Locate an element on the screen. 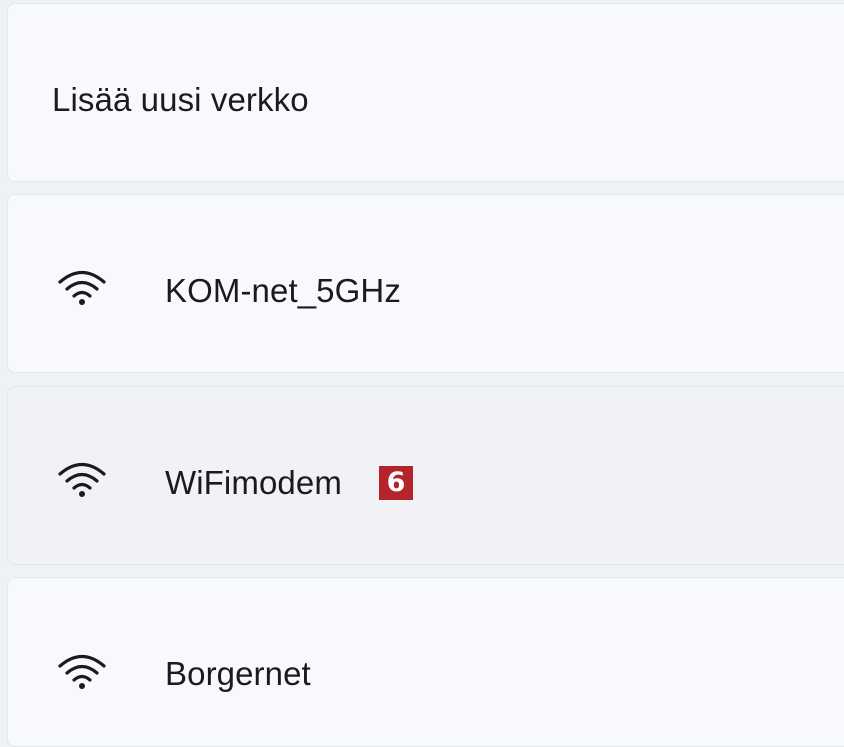 The width and height of the screenshot is (844, 747). network-name: KOM-net_5GHz is located at coordinates (283, 290).